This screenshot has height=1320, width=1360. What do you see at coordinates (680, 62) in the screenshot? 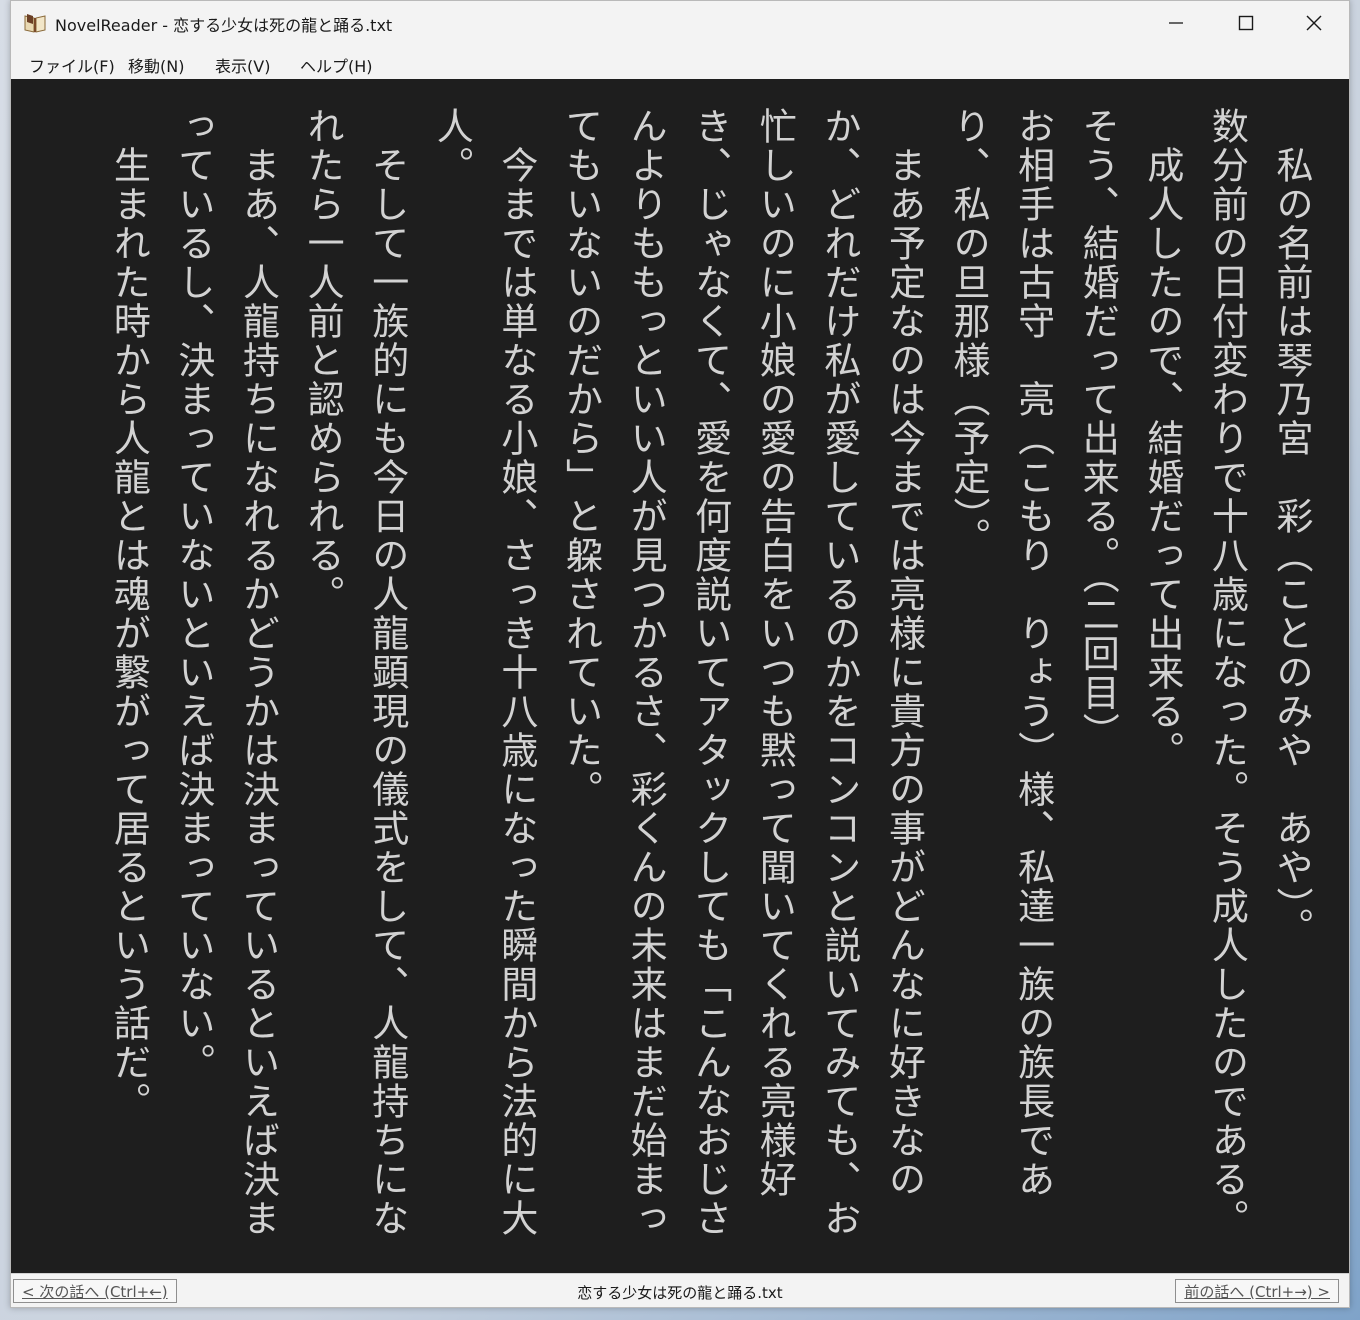
I see `menu-bar: ファイル(F) 移動(N) 表示(V) ヘルプ(H)` at bounding box center [680, 62].